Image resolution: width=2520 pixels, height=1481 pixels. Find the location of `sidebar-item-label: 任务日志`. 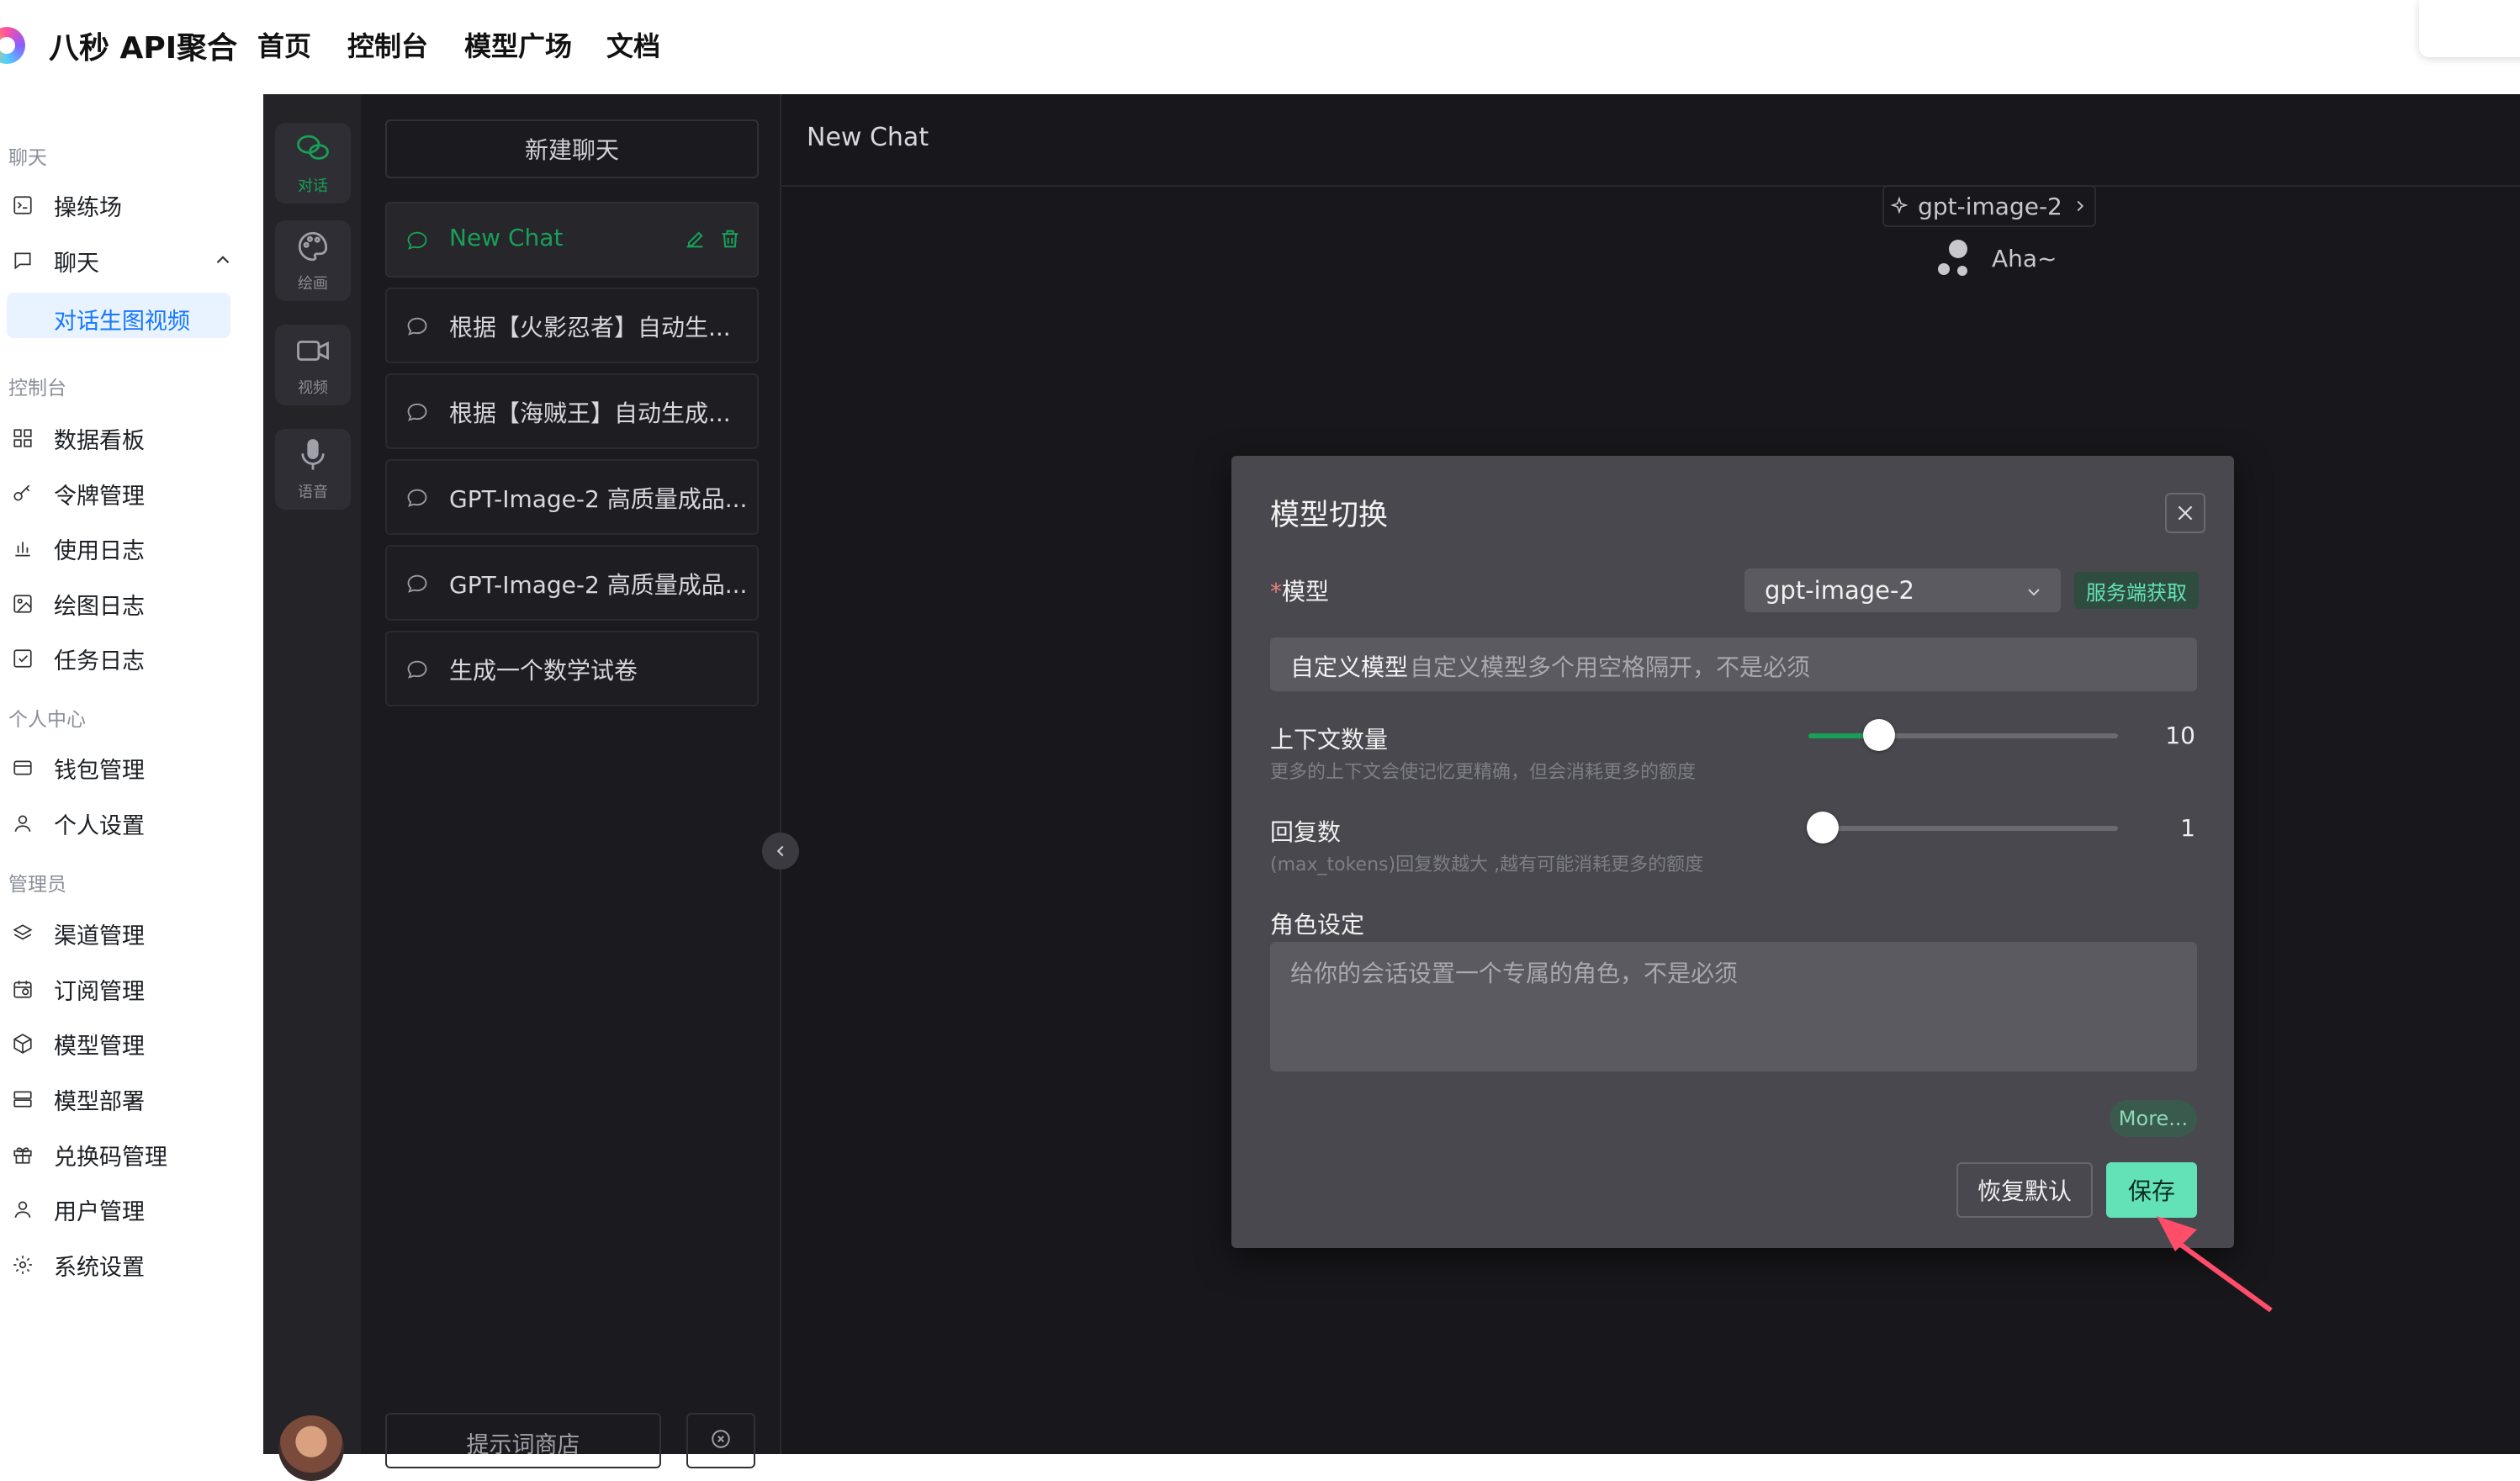

sidebar-item-label: 任务日志 is located at coordinates (99, 661).